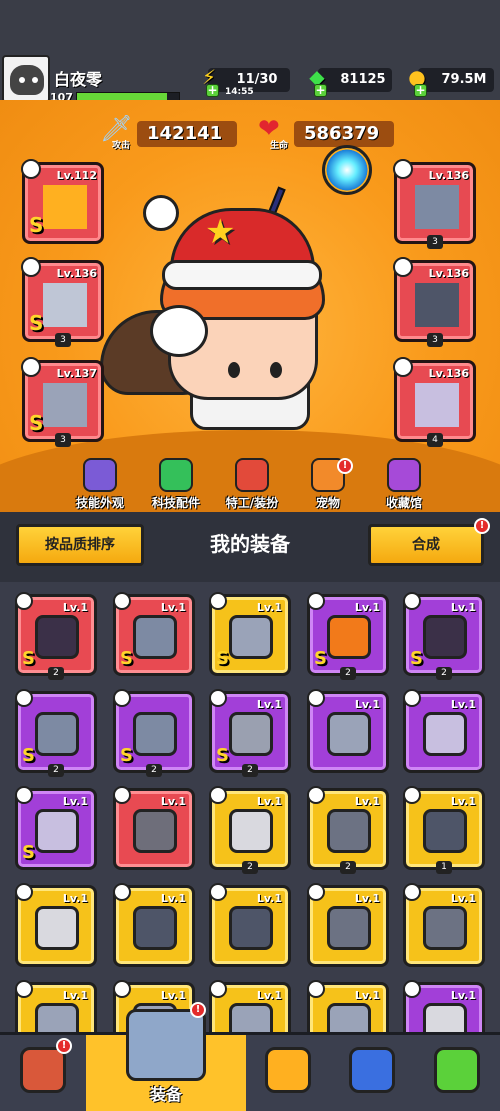  What do you see at coordinates (252, 484) in the screenshot?
I see `menu-item-agent-costume: 特工/装扮` at bounding box center [252, 484].